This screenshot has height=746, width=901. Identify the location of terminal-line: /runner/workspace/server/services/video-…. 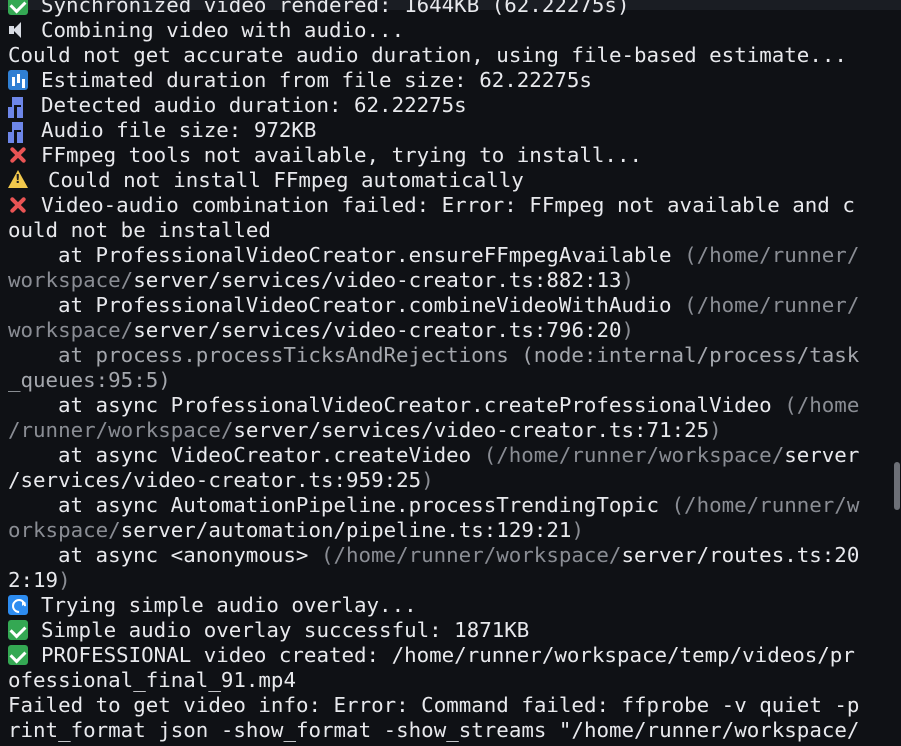
(438, 430).